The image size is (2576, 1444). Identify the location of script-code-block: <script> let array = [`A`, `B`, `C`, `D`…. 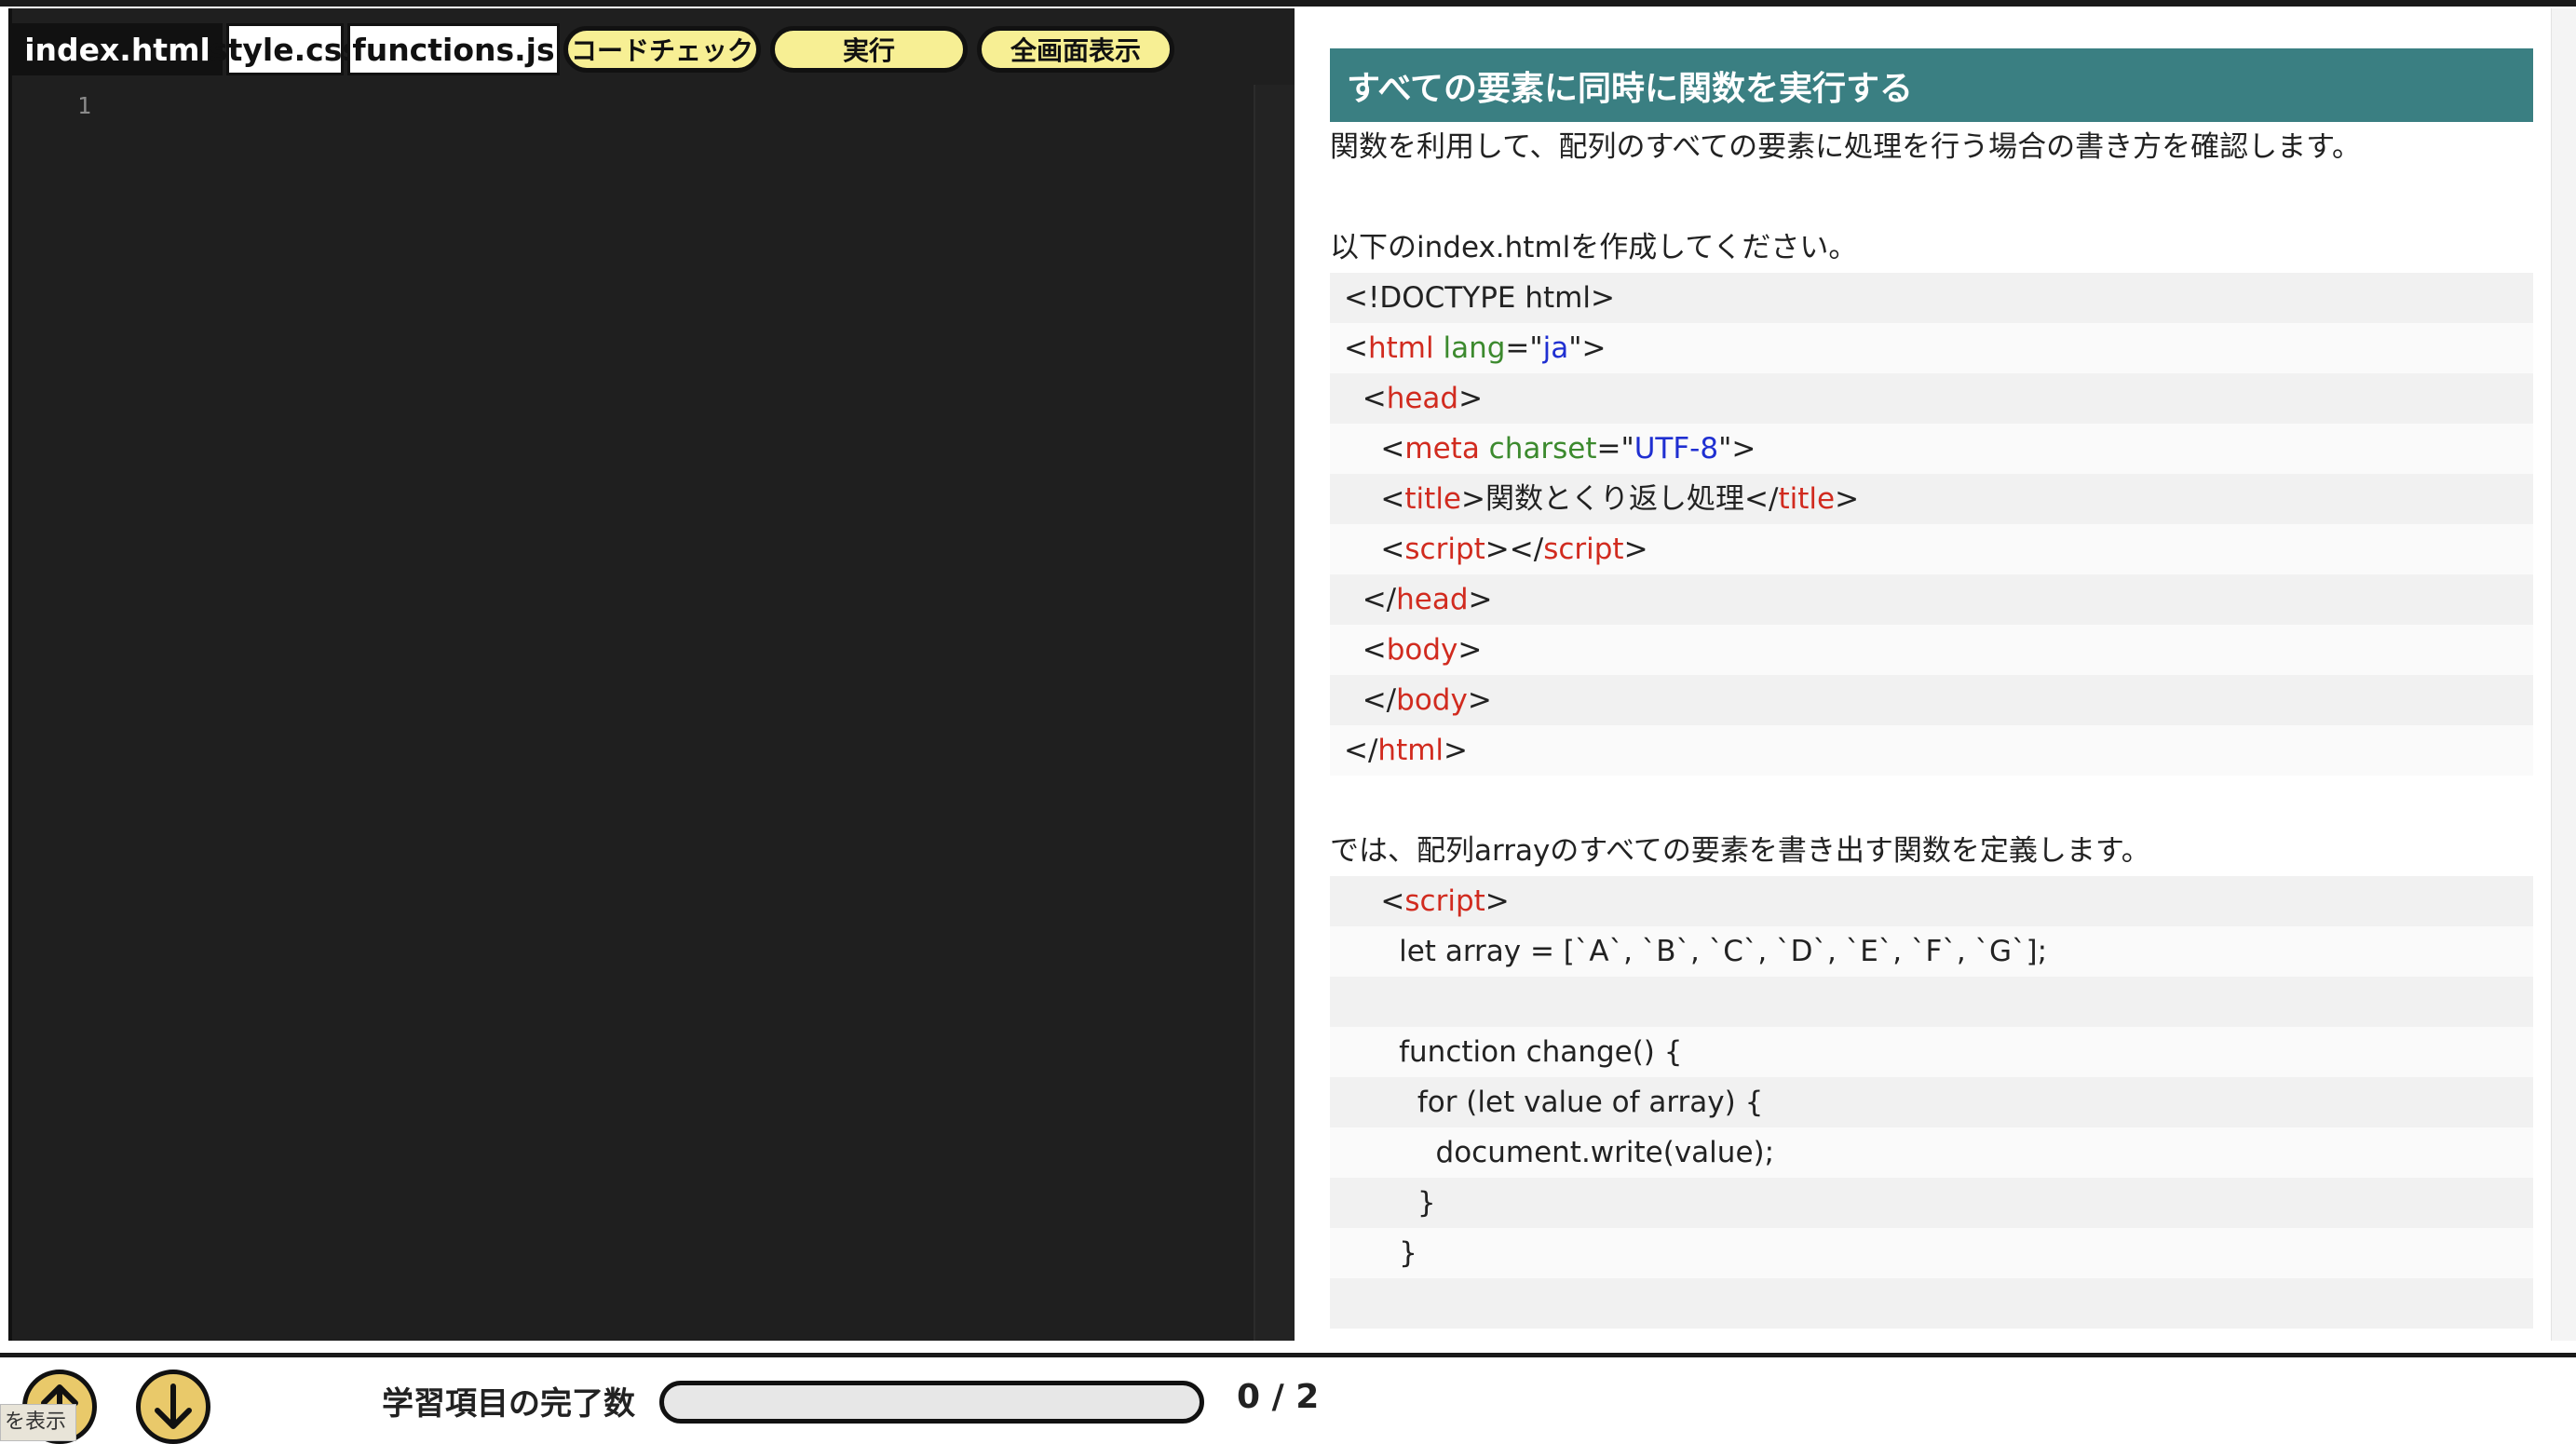
(1931, 1102).